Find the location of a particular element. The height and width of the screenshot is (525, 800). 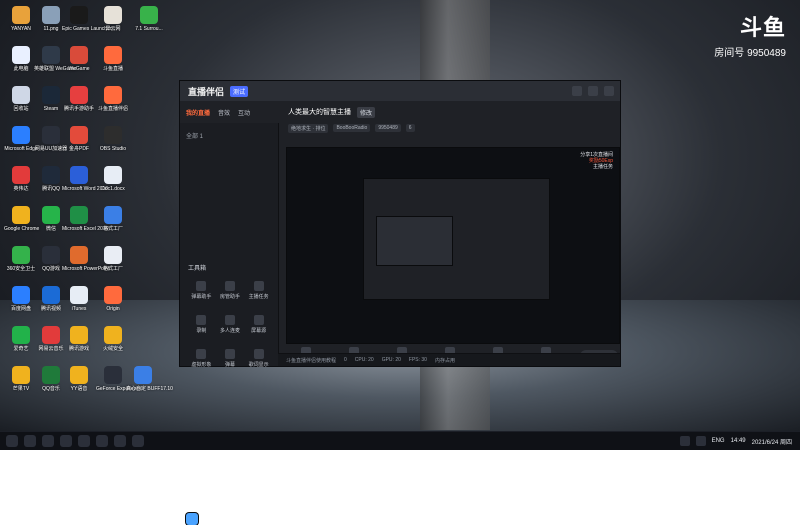

tab-2: 音效 is located at coordinates (224, 112).